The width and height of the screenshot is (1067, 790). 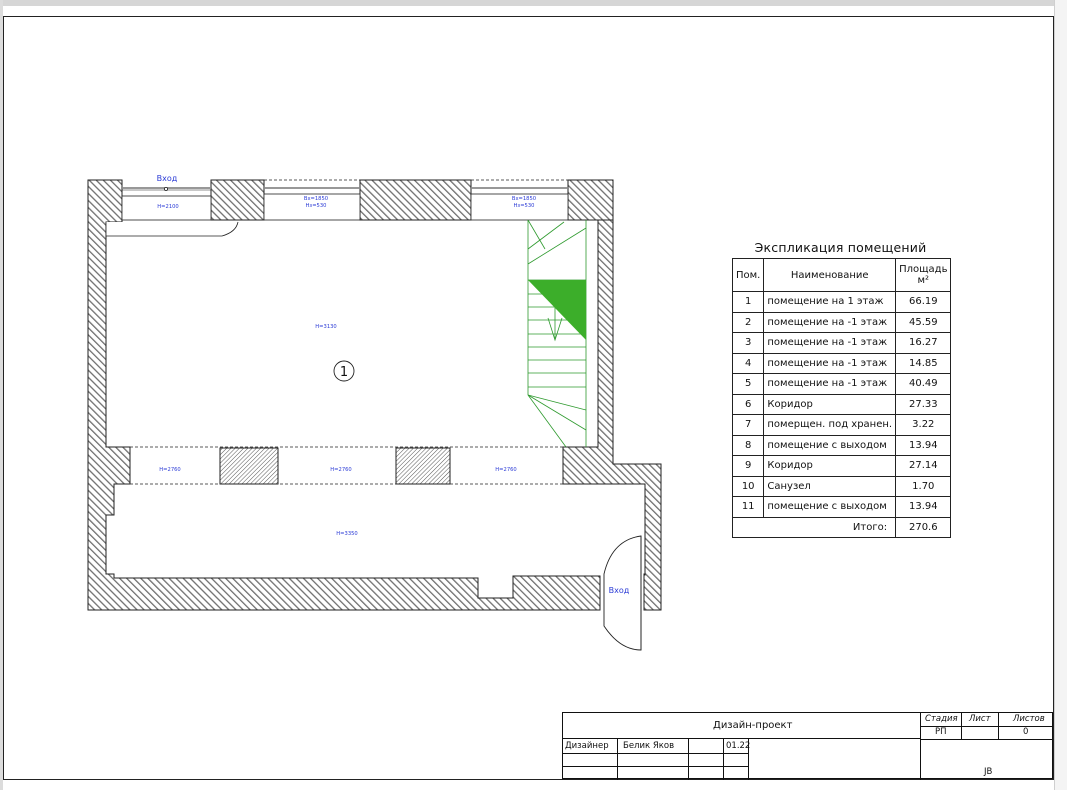 I want to click on sheets-value: 0, so click(x=1026, y=732).